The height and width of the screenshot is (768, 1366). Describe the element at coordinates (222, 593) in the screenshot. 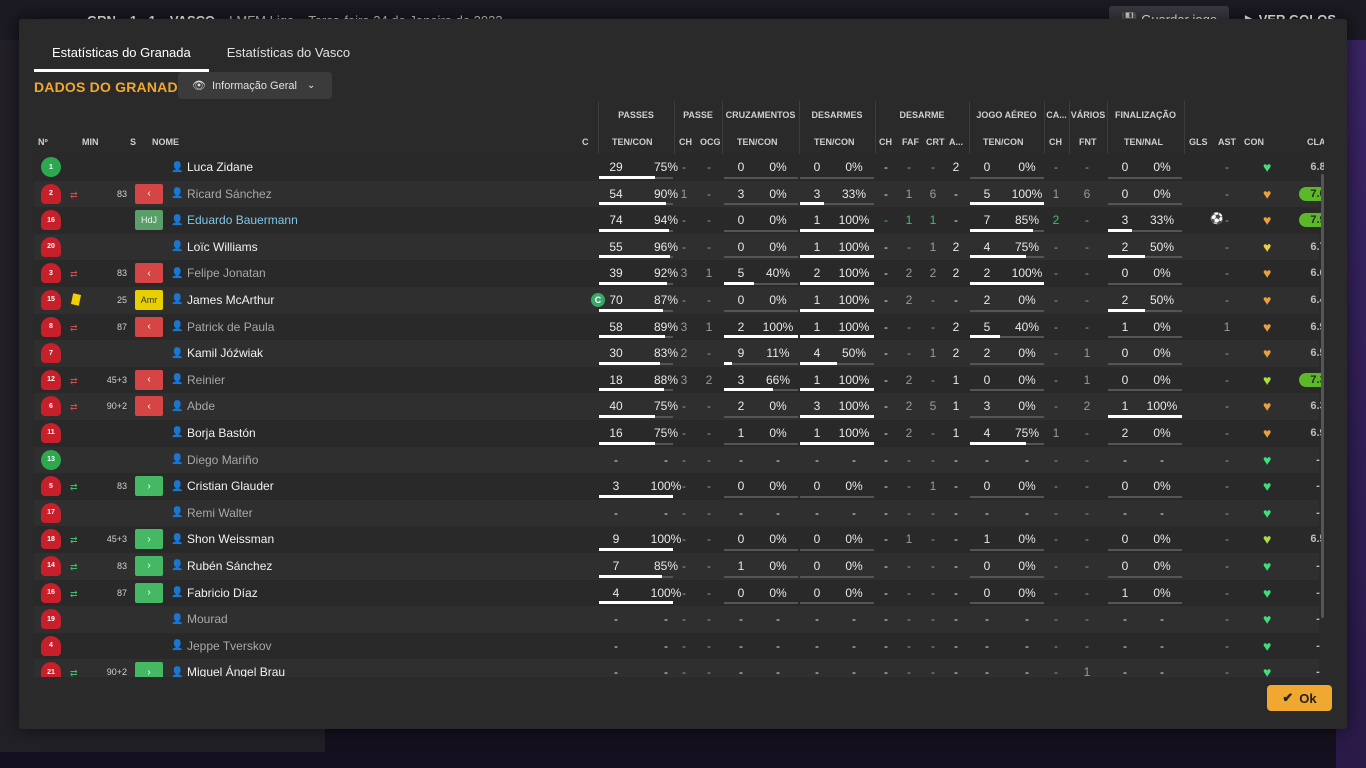

I see `player-name: Fabricio Díaz` at that location.